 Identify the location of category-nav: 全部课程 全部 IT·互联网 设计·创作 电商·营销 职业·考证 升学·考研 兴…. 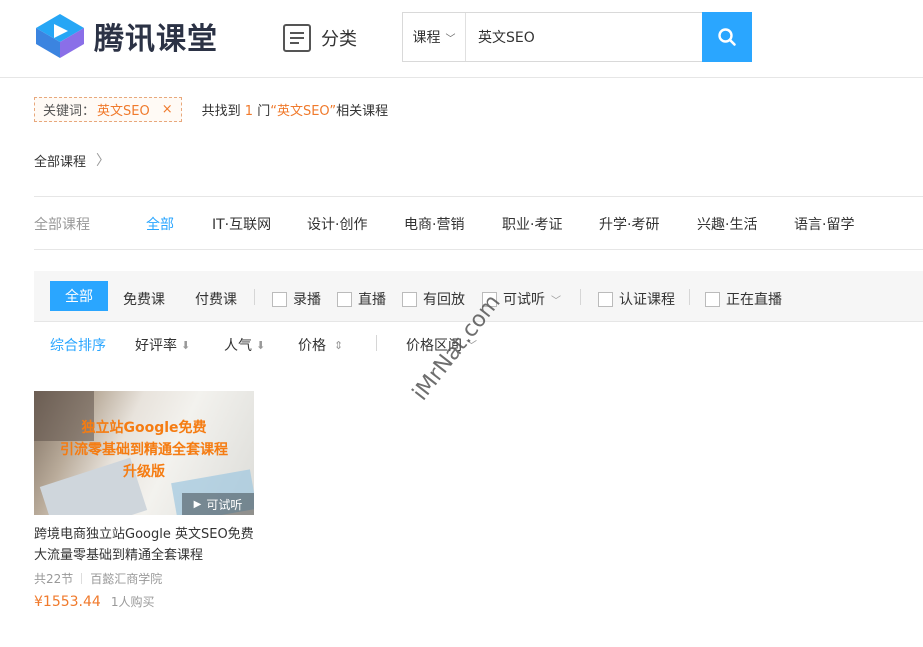
(478, 223).